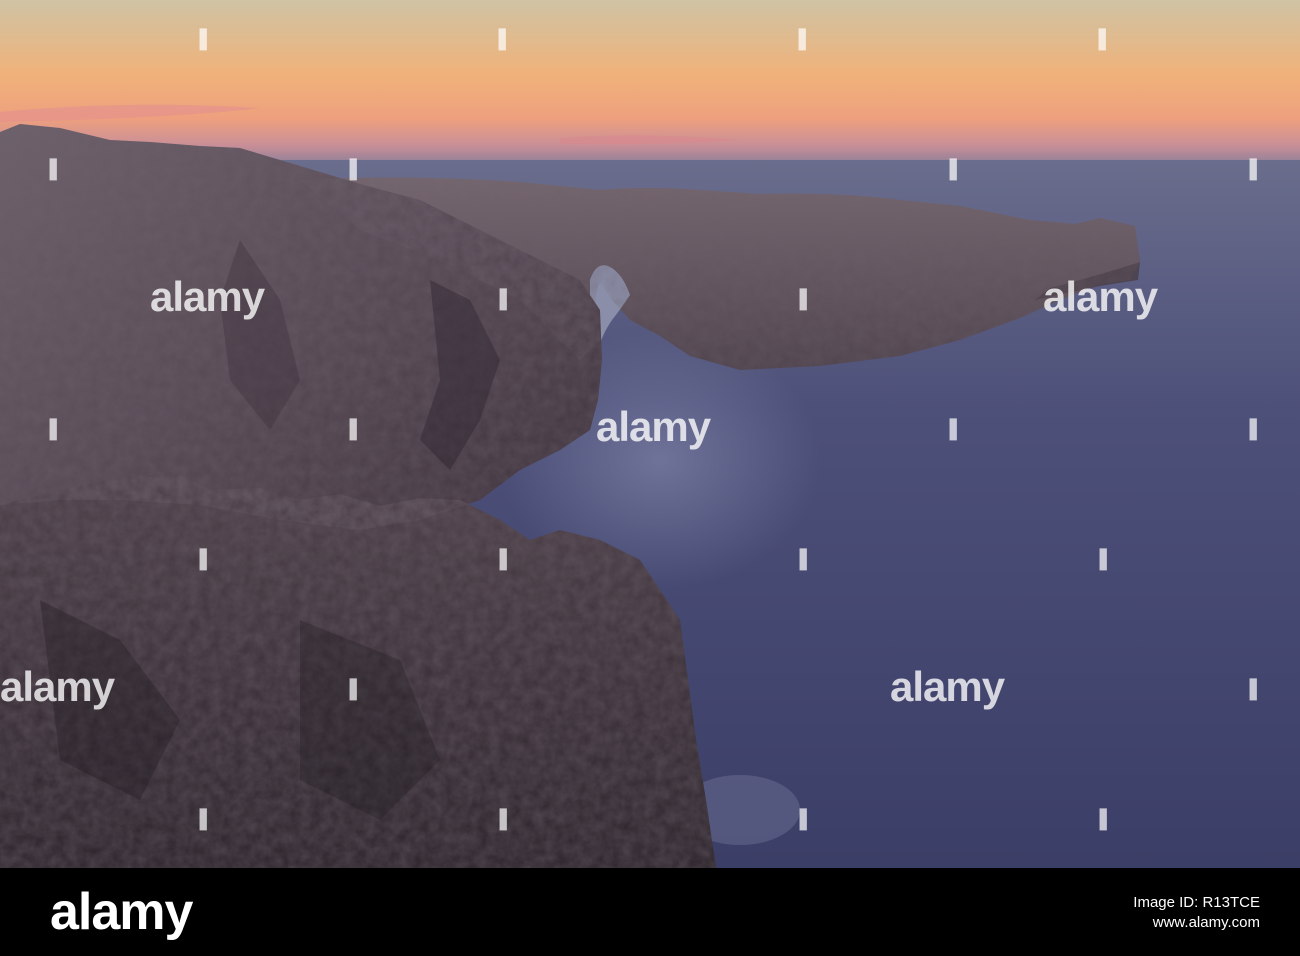  Describe the element at coordinates (1196, 923) in the screenshot. I see `site-url-text: www.alamy.com` at that location.